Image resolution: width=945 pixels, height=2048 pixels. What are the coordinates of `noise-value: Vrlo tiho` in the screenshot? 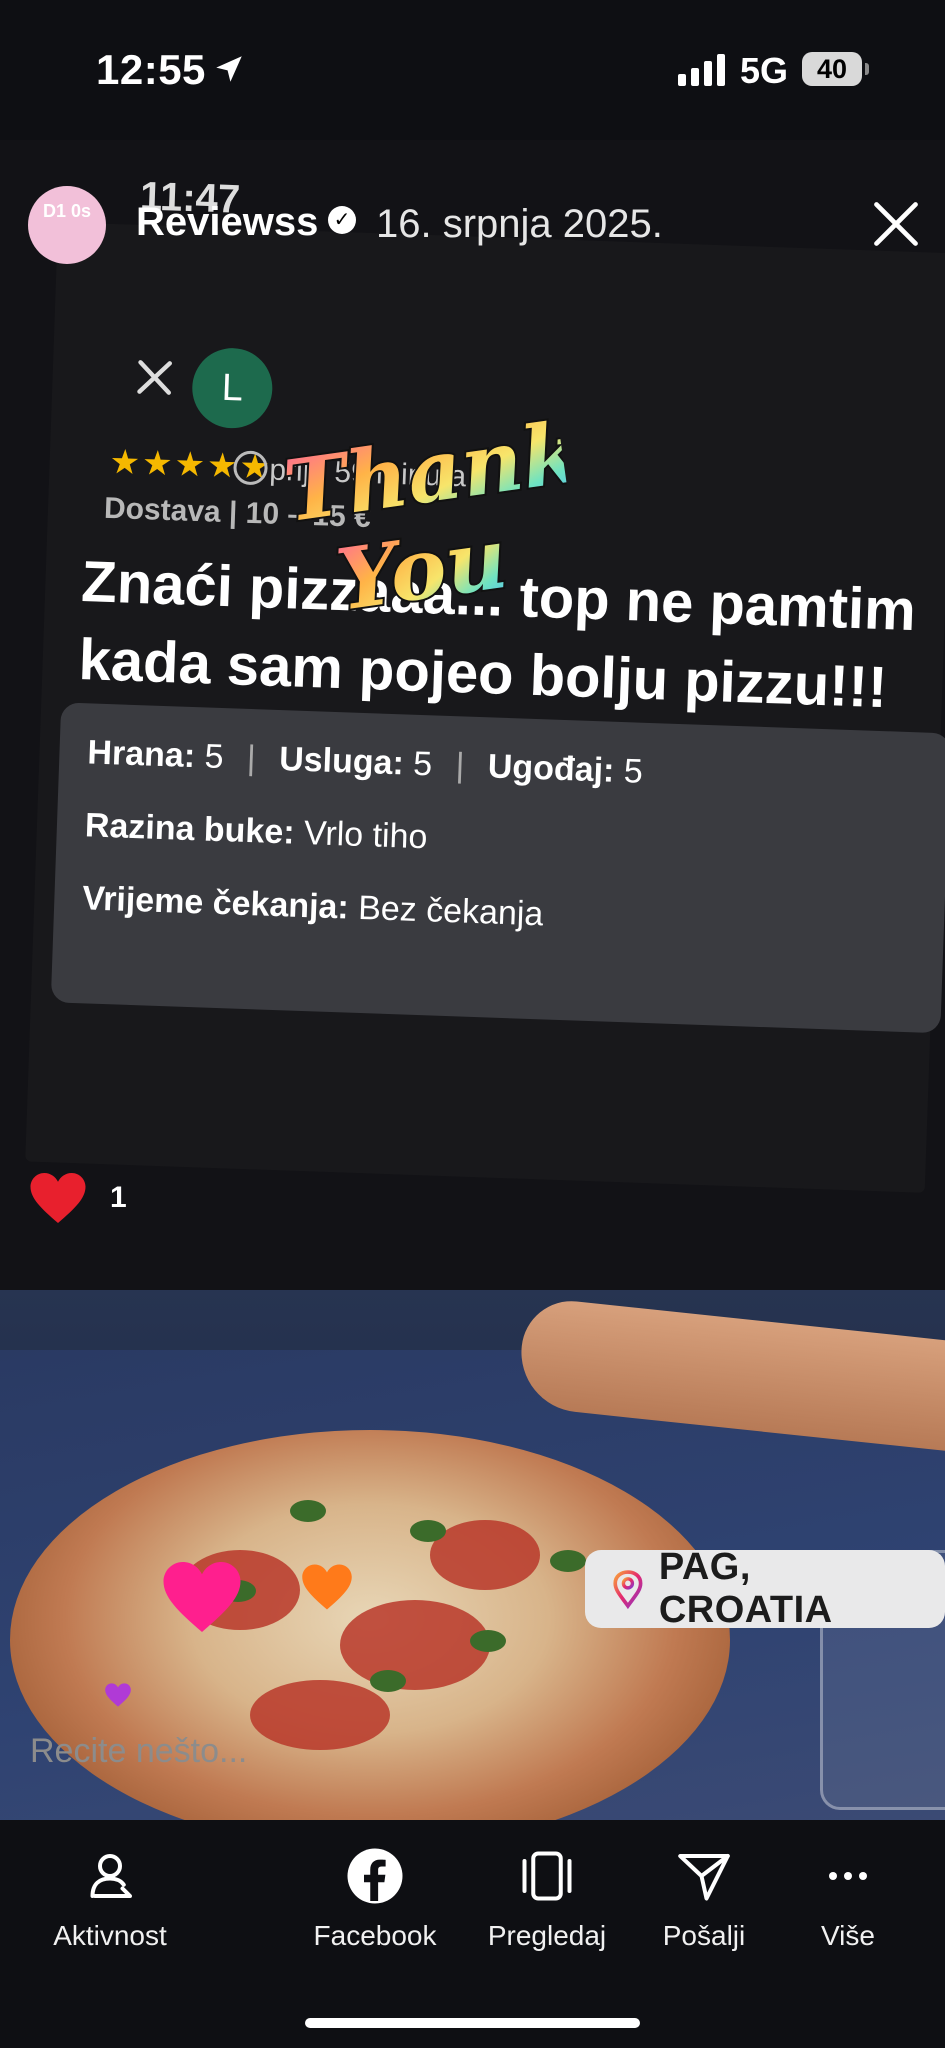 It's located at (366, 835).